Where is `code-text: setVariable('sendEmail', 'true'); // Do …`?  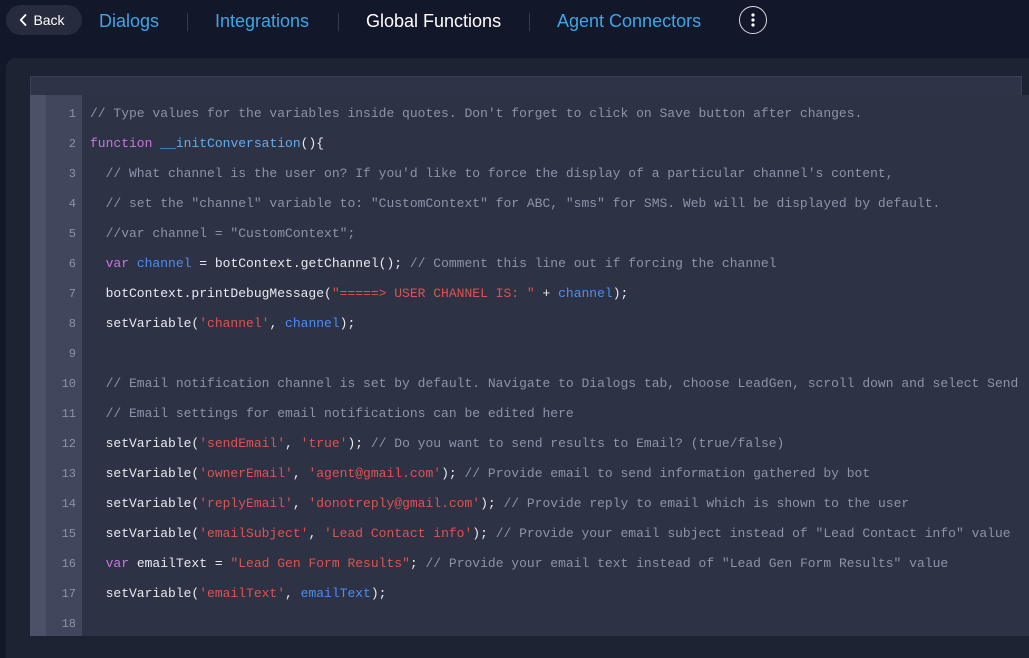
code-text: setVariable('sendEmail', 'true'); // Do … is located at coordinates (437, 444).